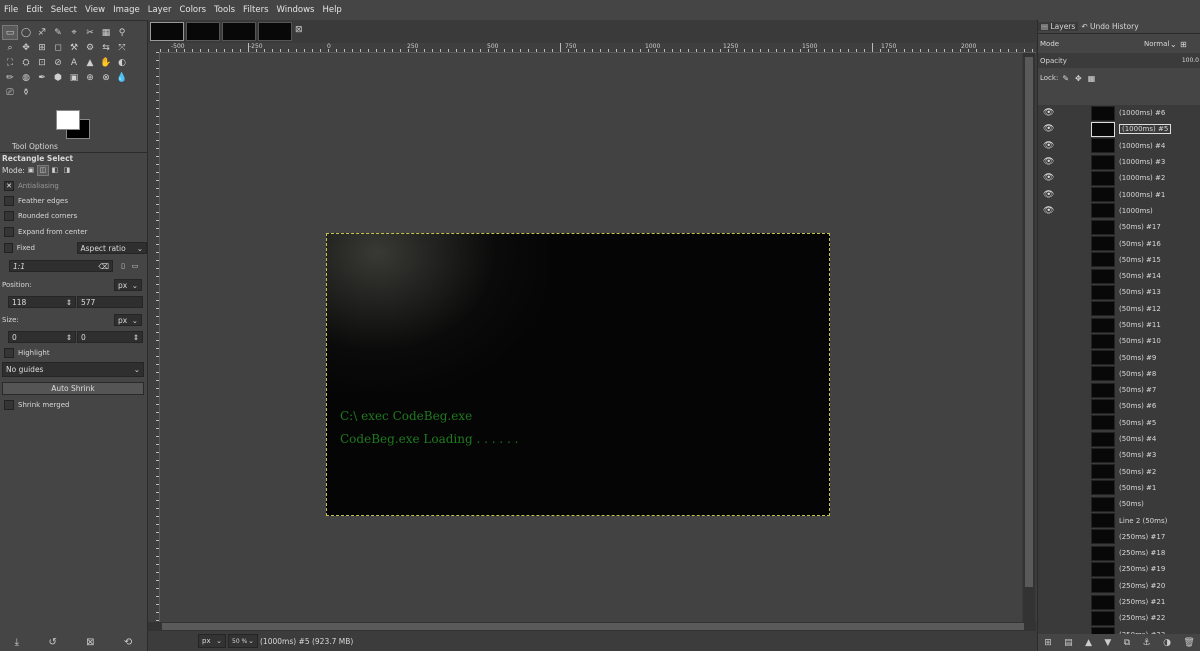  What do you see at coordinates (255, 10) in the screenshot?
I see `menu-filters: Filters` at bounding box center [255, 10].